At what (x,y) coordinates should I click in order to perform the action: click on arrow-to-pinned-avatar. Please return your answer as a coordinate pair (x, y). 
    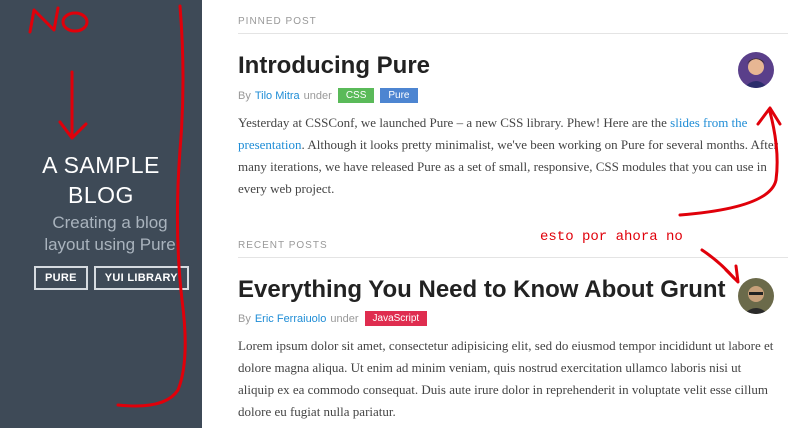
    Looking at the image, I should click on (728, 163).